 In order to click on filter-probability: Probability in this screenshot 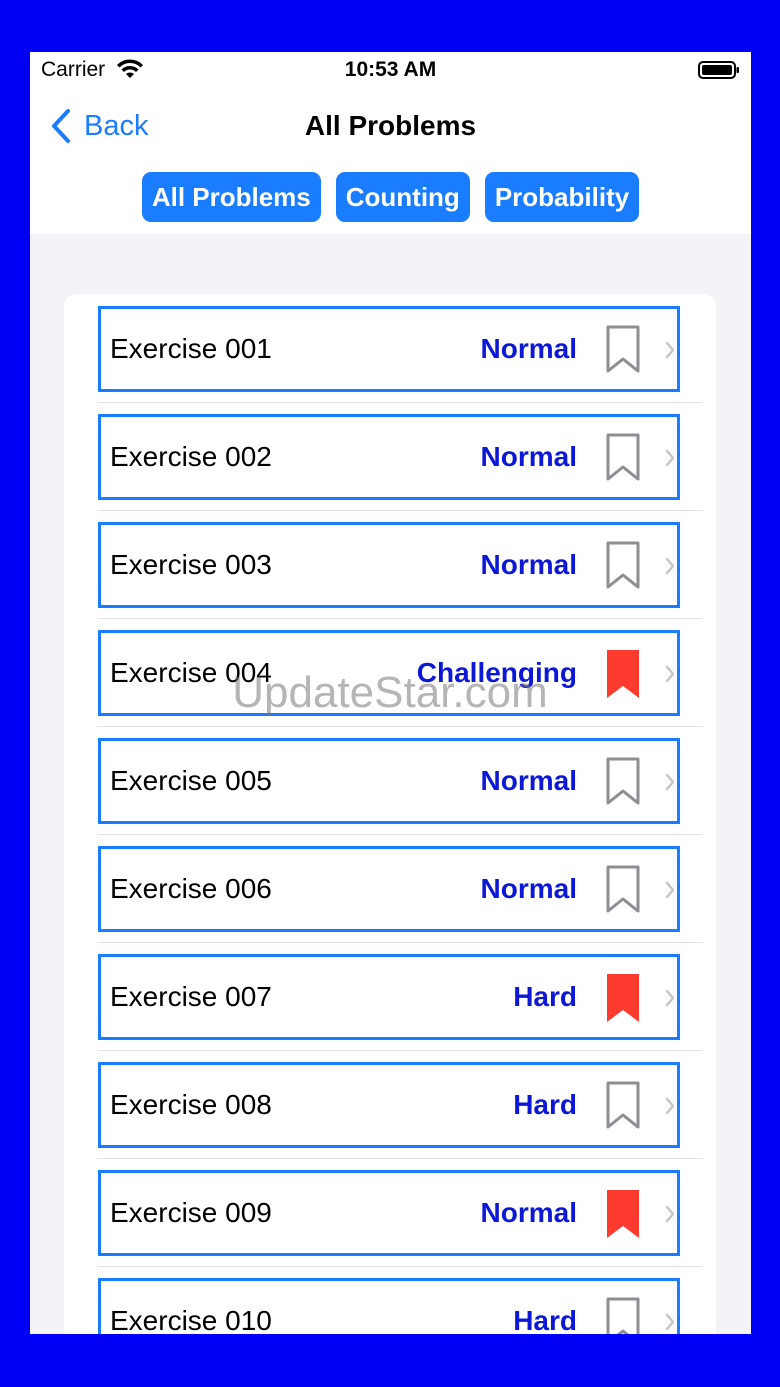, I will do `click(562, 197)`.